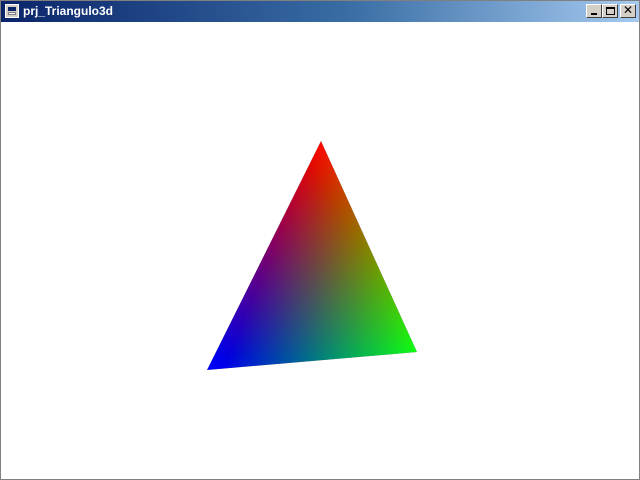 This screenshot has width=640, height=480. I want to click on maximize-icon, so click(610, 11).